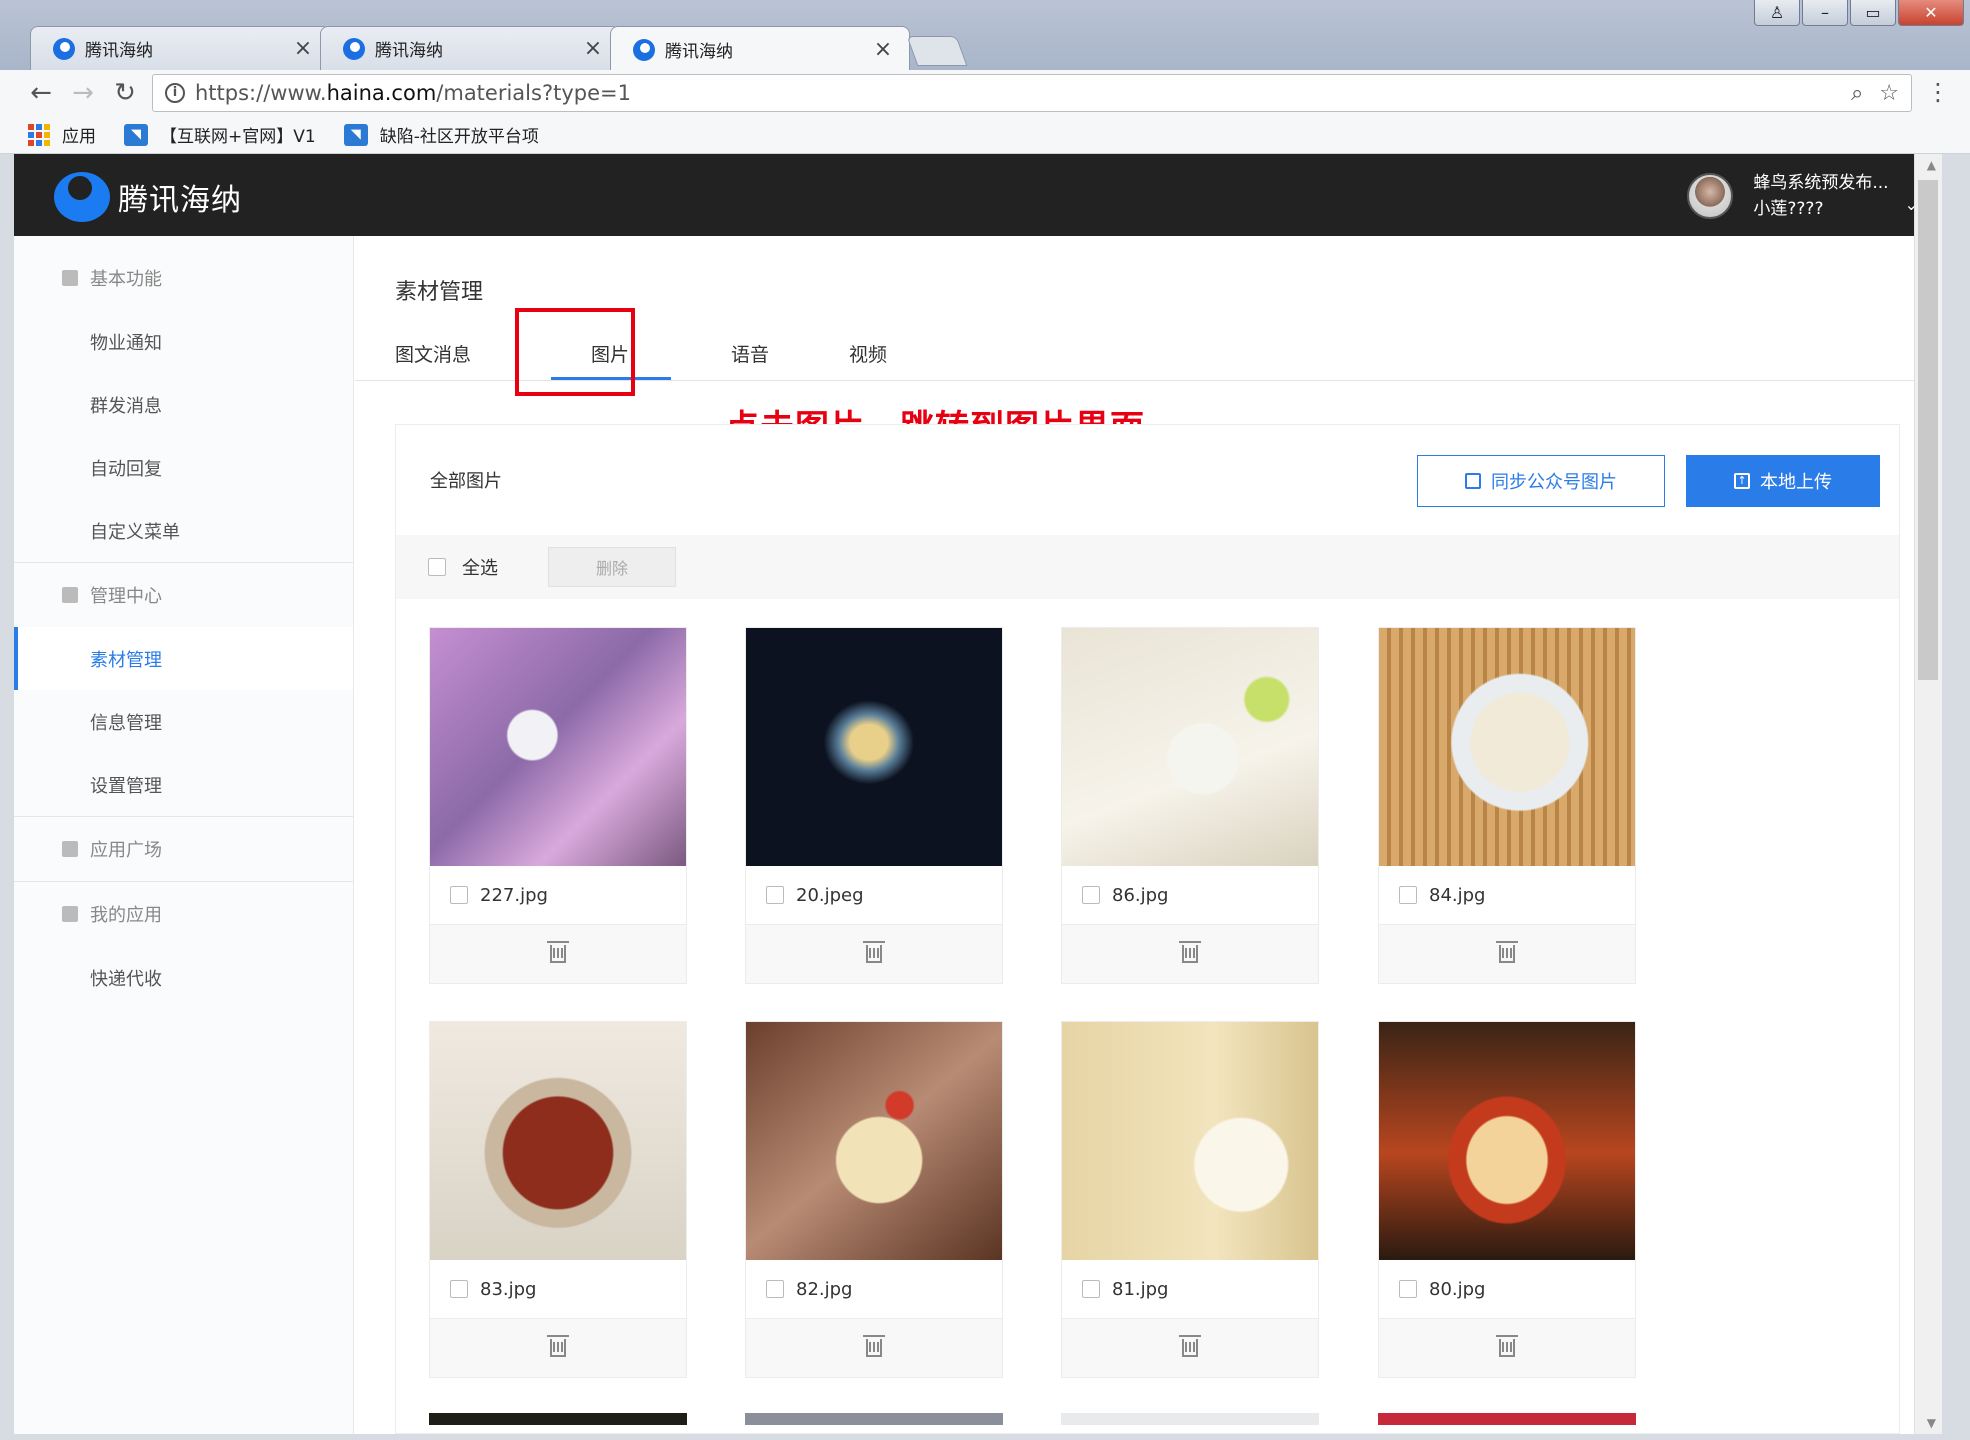 This screenshot has width=1970, height=1440. Describe the element at coordinates (70, 849) in the screenshot. I see `mail-icon` at that location.